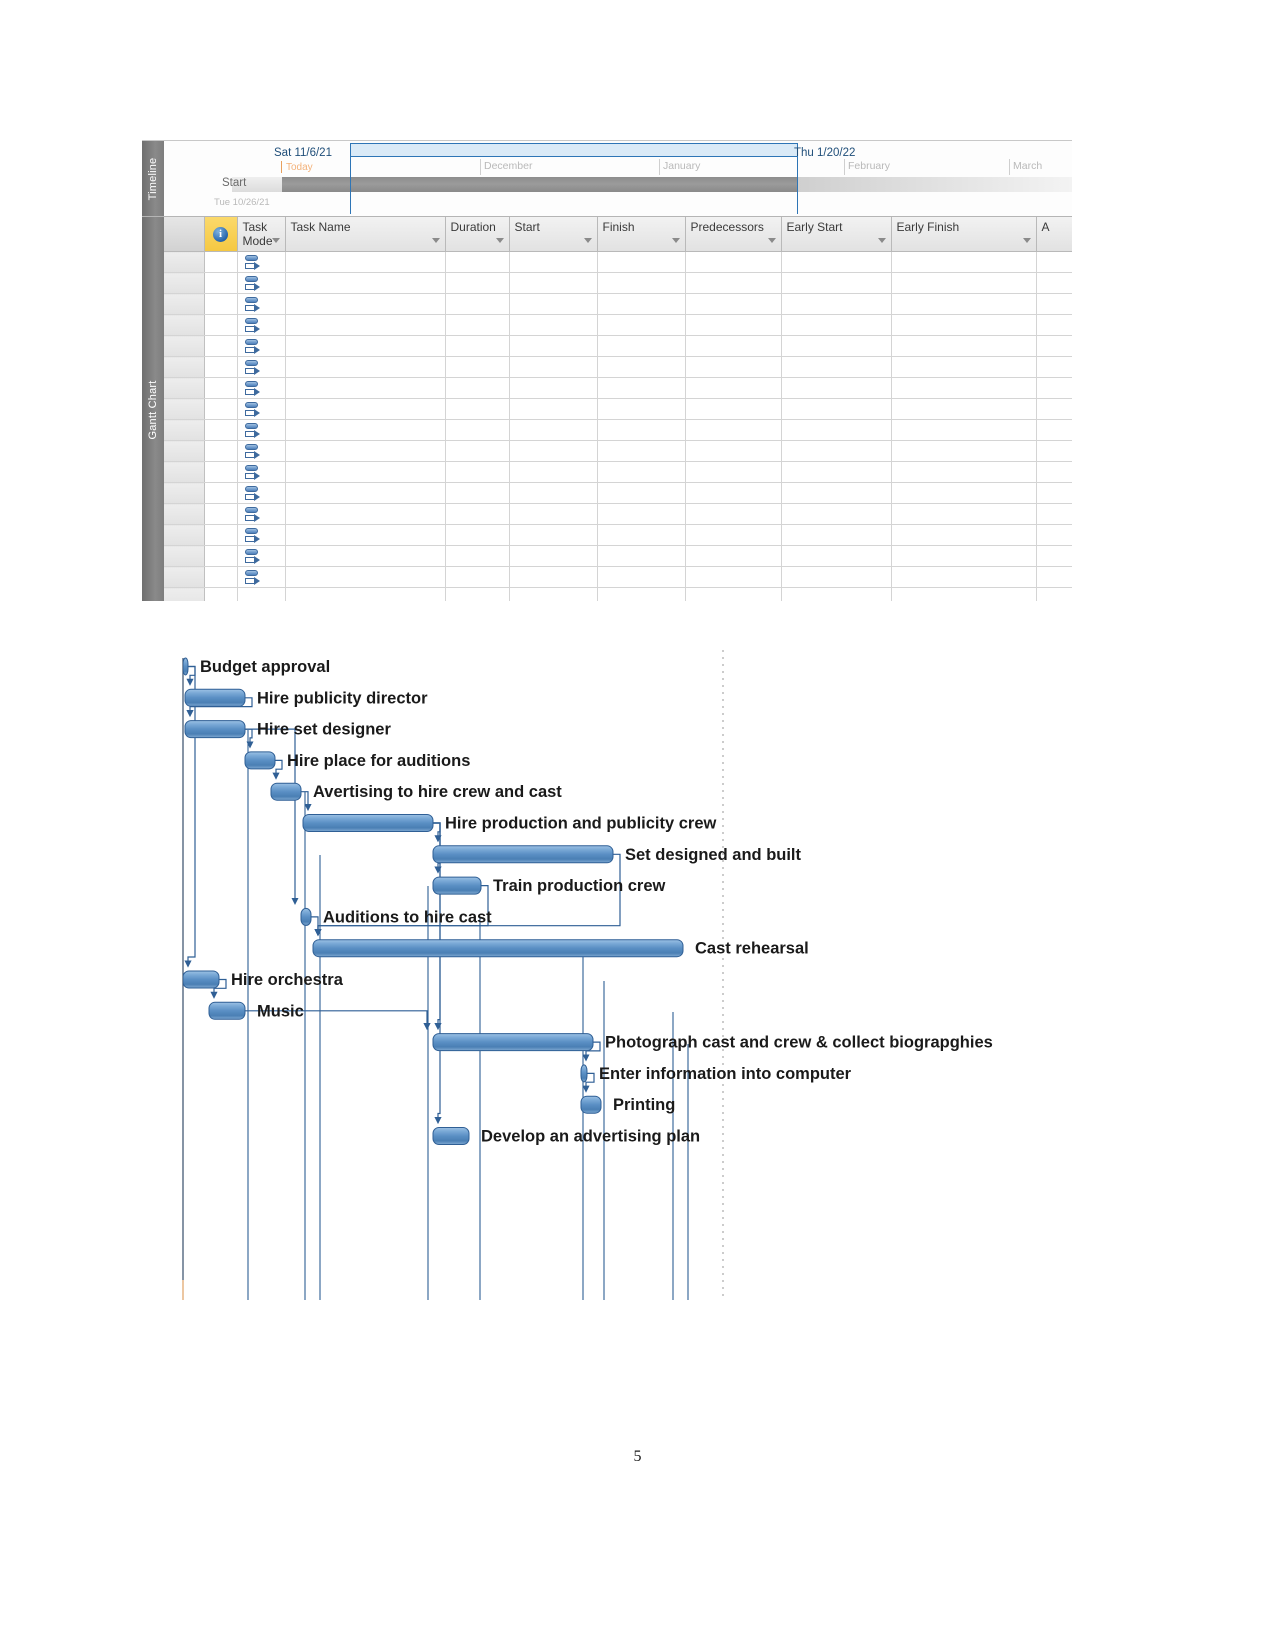 The width and height of the screenshot is (1275, 1650). What do you see at coordinates (350, 185) in the screenshot?
I see `timeline-pan-left-edge` at bounding box center [350, 185].